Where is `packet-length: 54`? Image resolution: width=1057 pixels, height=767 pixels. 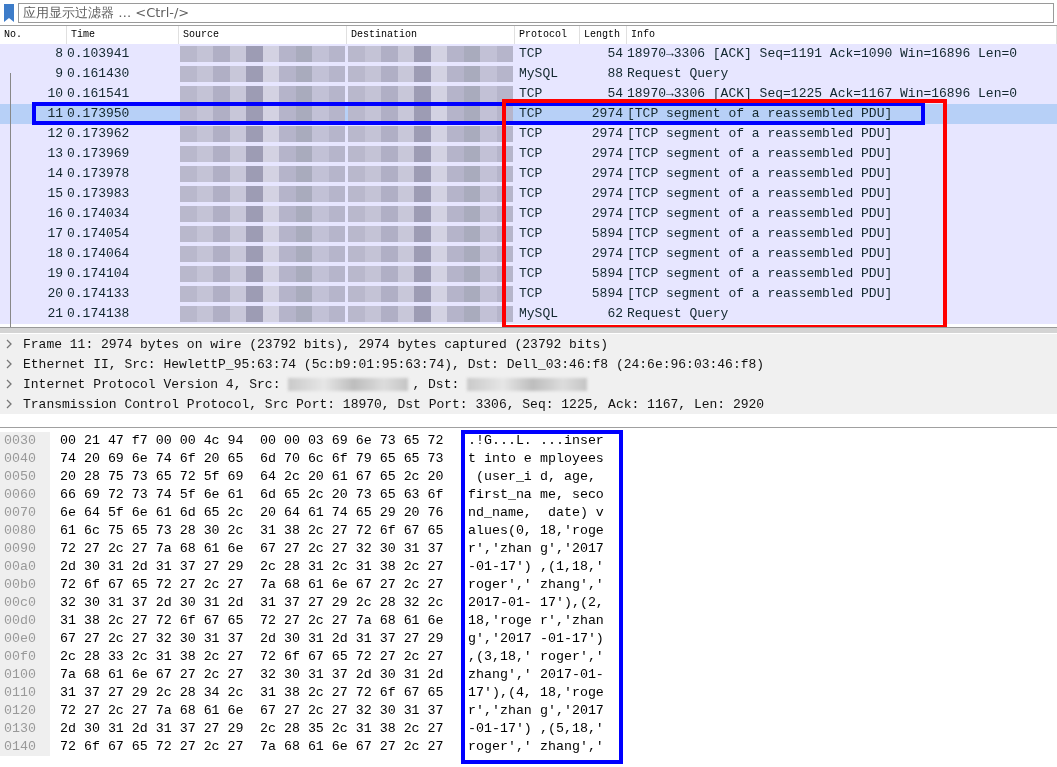
packet-length: 54 is located at coordinates (615, 54).